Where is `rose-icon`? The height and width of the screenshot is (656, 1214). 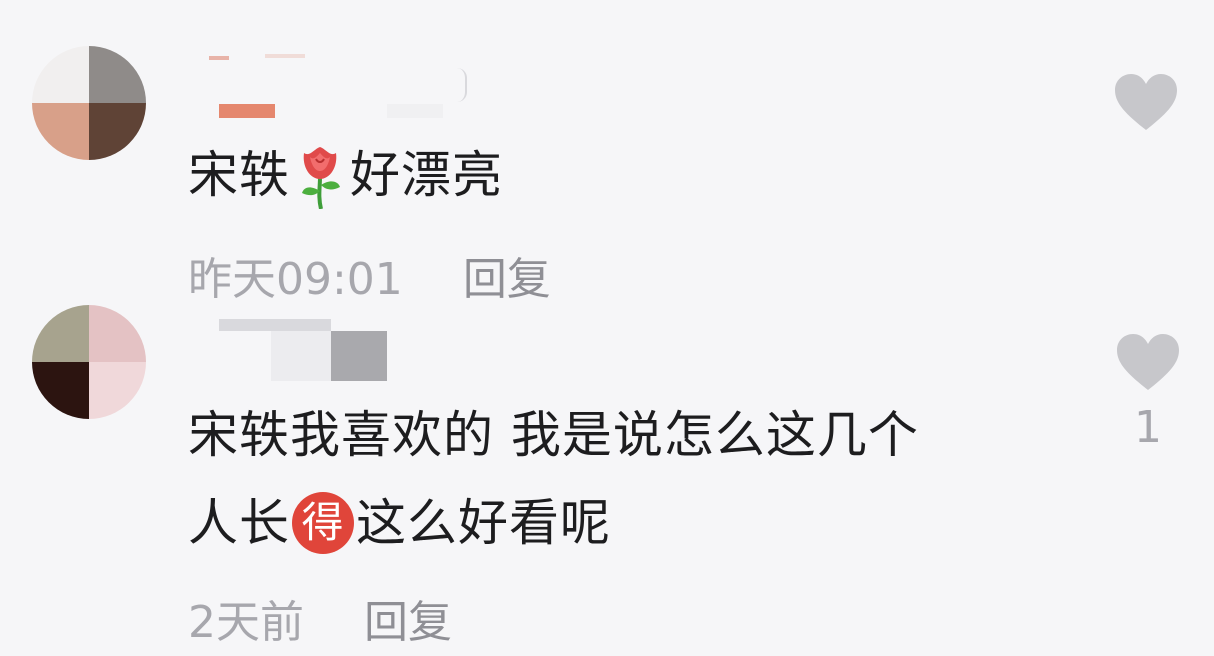 rose-icon is located at coordinates (321, 178).